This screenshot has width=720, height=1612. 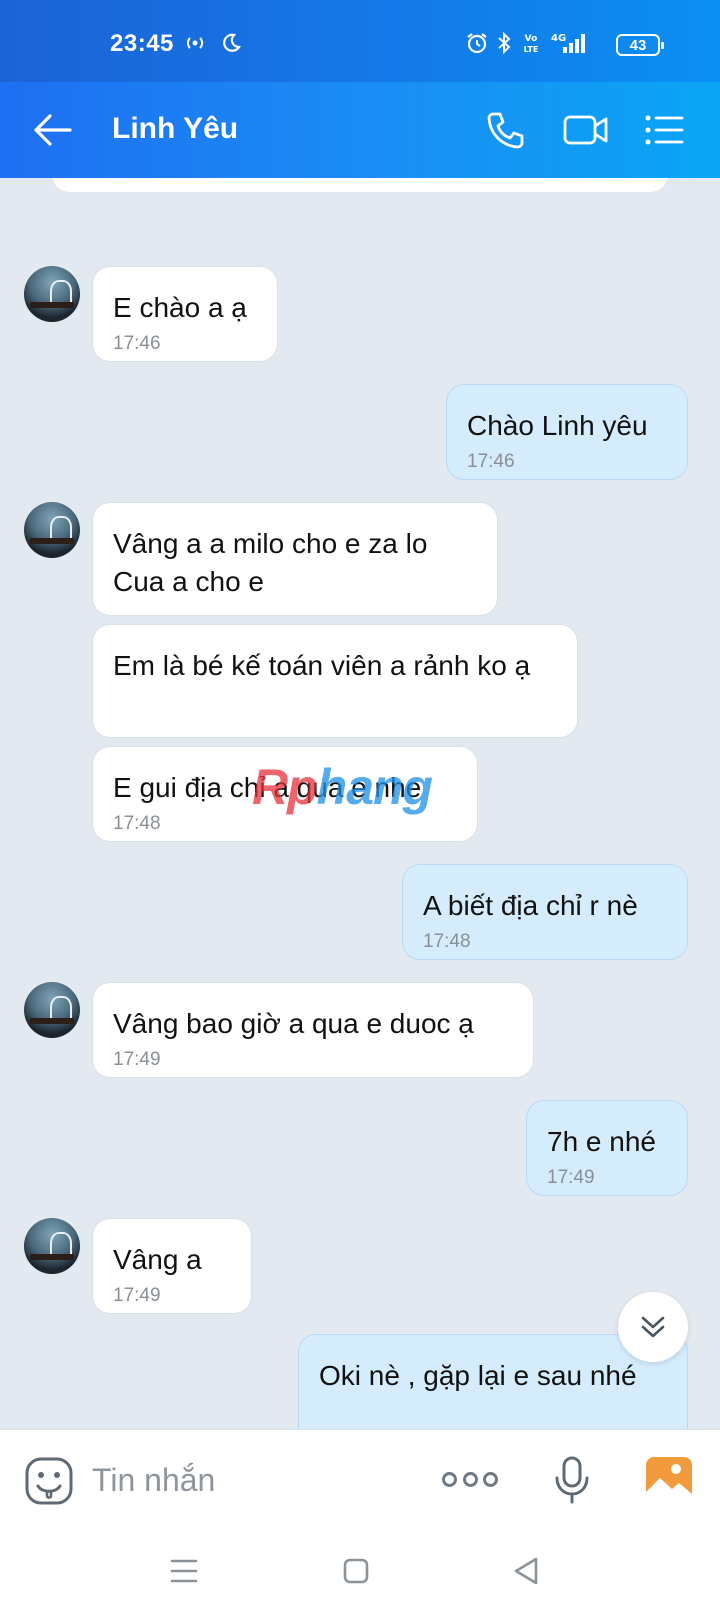 I want to click on do-not-disturb-moon-icon, so click(x=231, y=43).